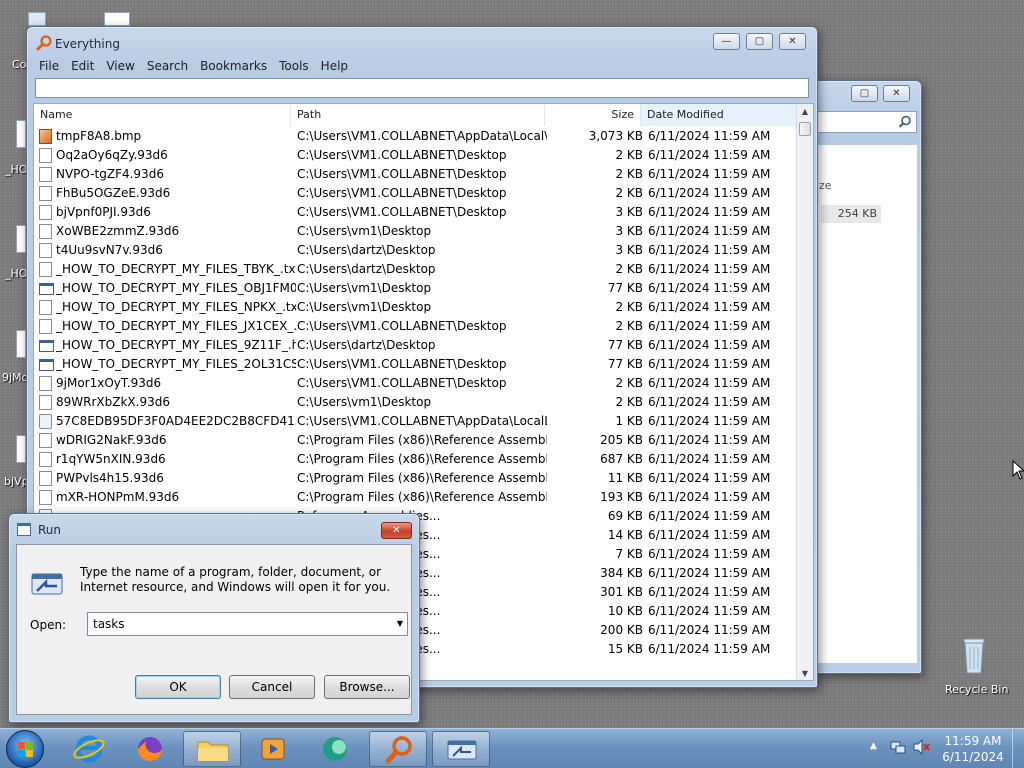 This screenshot has width=1024, height=768. I want to click on search-icon, so click(905, 123).